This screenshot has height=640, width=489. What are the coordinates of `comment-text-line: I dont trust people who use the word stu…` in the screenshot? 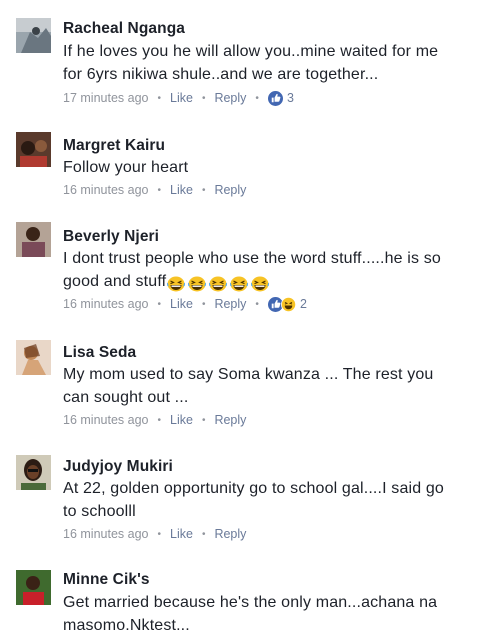 It's located at (252, 258).